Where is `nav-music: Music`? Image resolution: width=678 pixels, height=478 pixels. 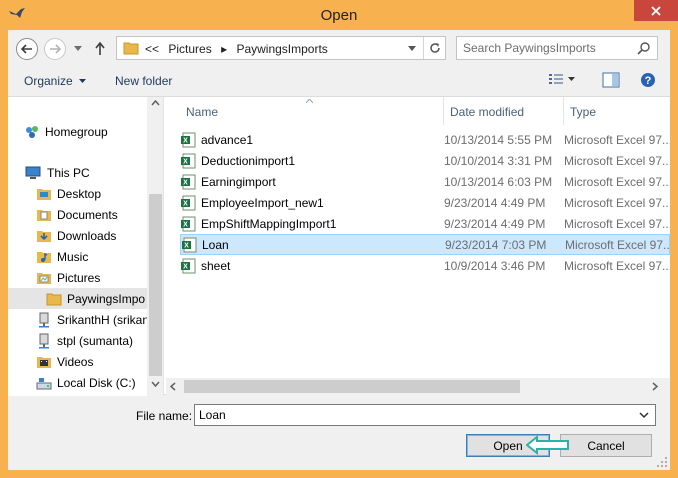 nav-music: Music is located at coordinates (62, 256).